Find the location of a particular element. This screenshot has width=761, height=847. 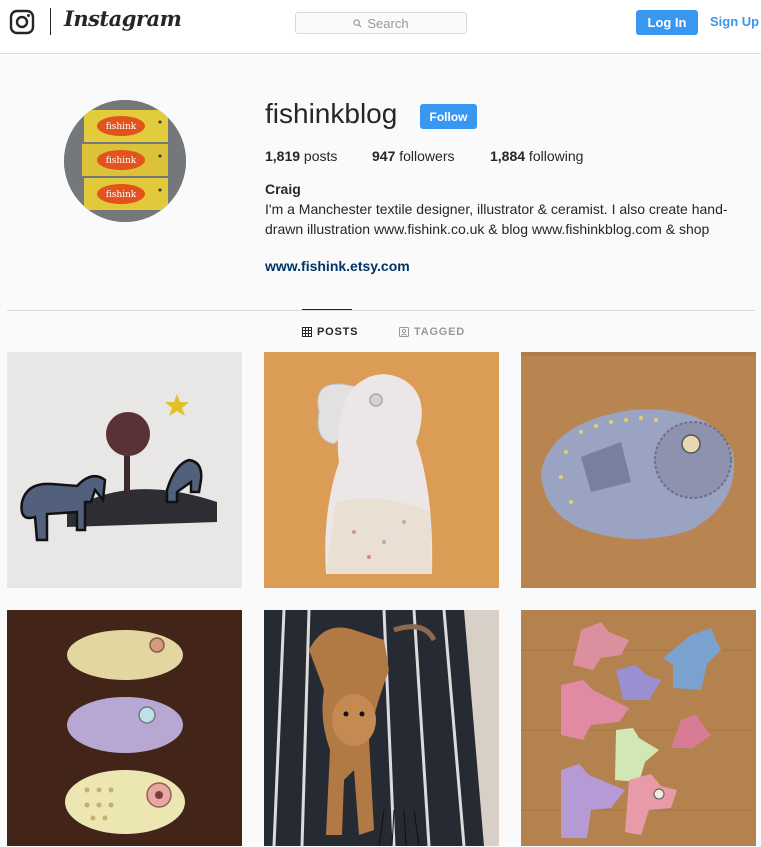

following-count-label: following is located at coordinates (554, 156).